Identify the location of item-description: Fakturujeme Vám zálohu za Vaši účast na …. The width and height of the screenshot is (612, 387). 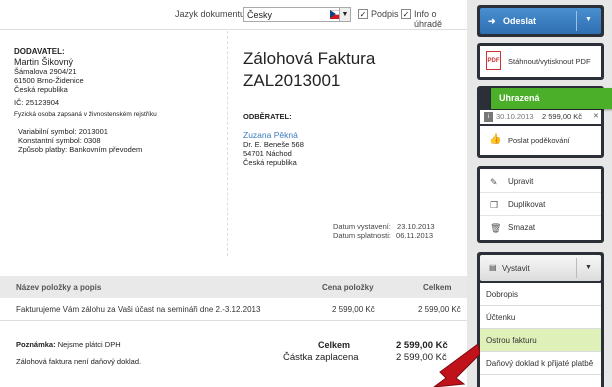
(138, 309).